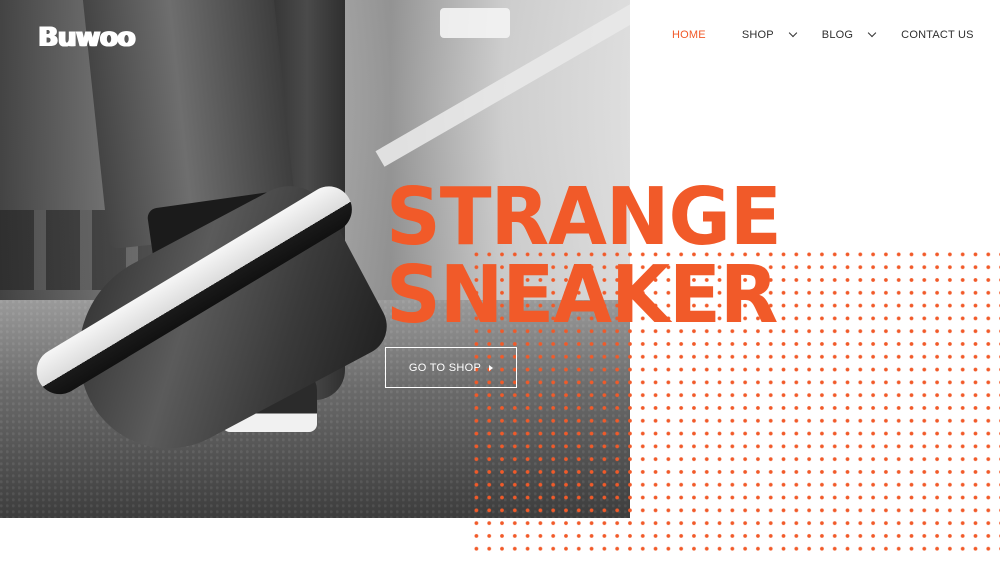 Image resolution: width=1000 pixels, height=579 pixels. Describe the element at coordinates (491, 367) in the screenshot. I see `caret-right-icon` at that location.